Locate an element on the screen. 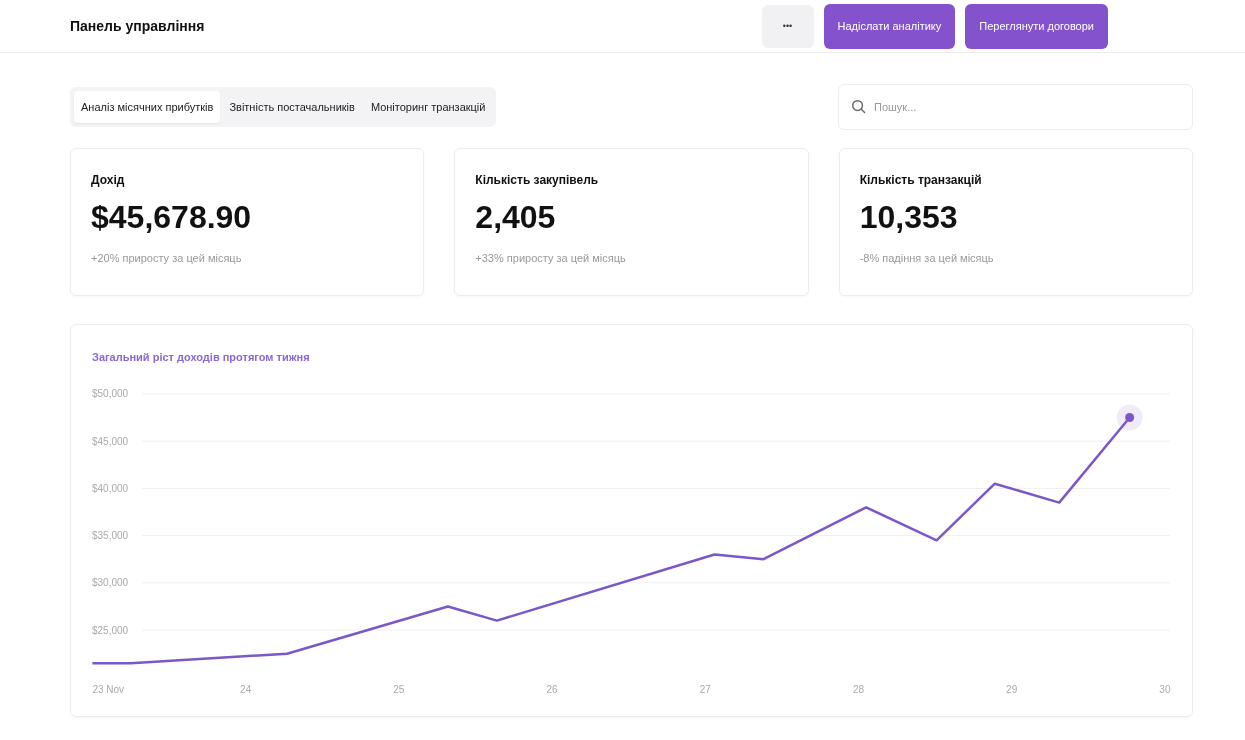 This screenshot has height=740, width=1245. x-axis-label: 30 is located at coordinates (1165, 689).